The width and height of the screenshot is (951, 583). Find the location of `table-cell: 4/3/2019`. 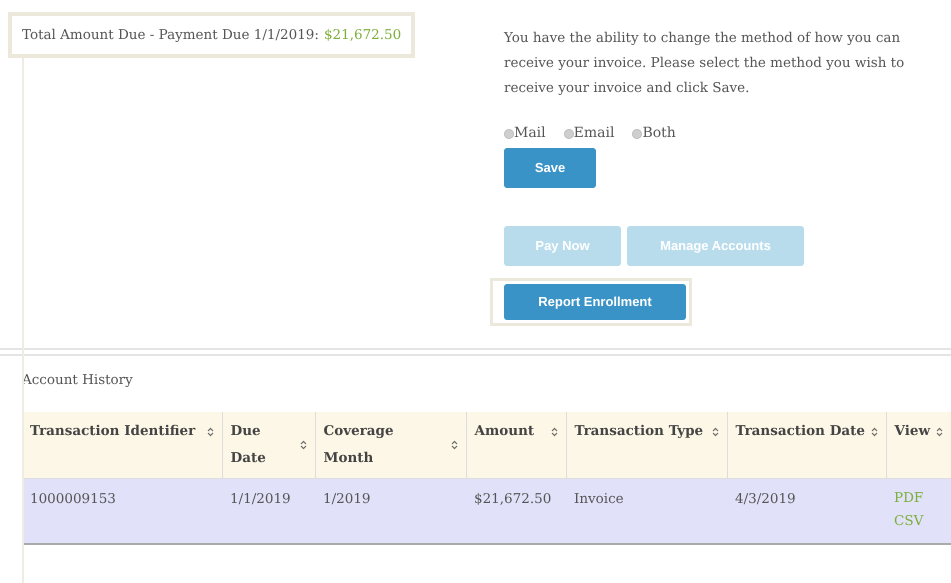

table-cell: 4/3/2019 is located at coordinates (765, 499).